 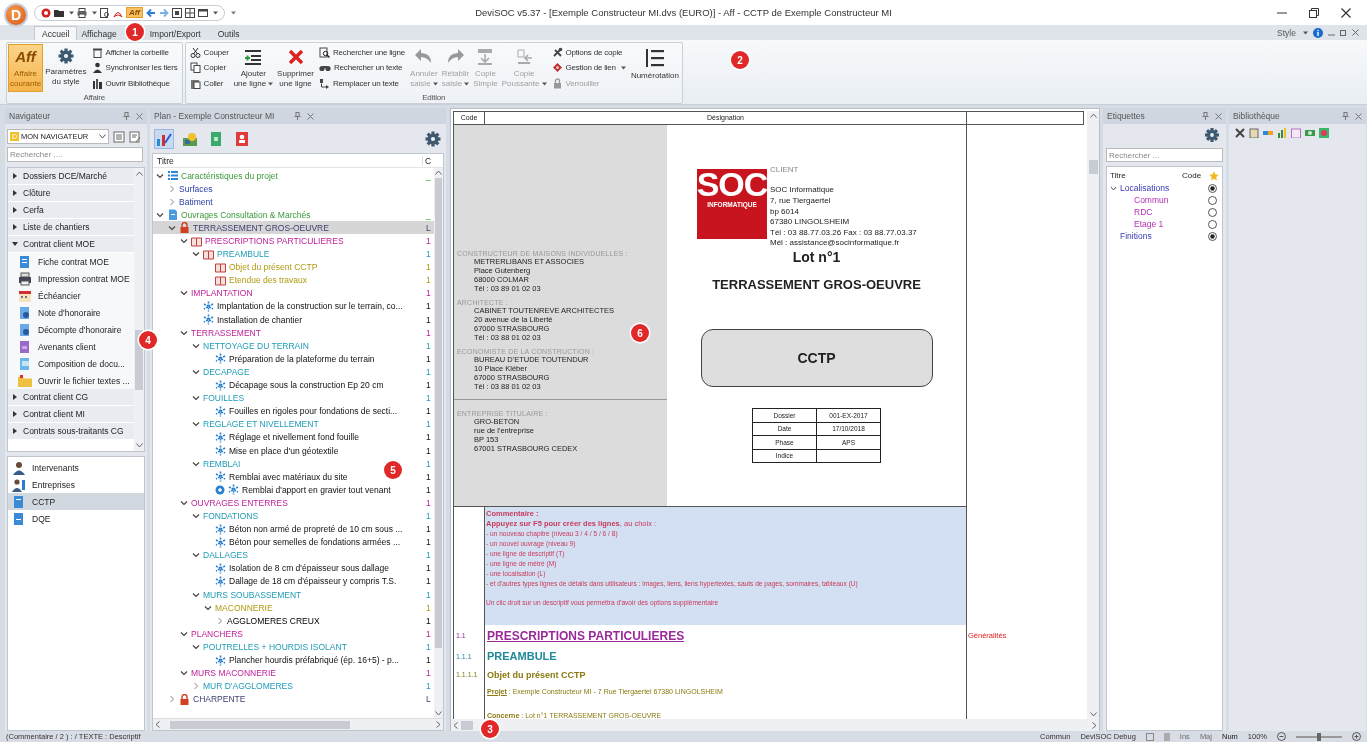 What do you see at coordinates (196, 188) in the screenshot?
I see `tree-label: Surfaces` at bounding box center [196, 188].